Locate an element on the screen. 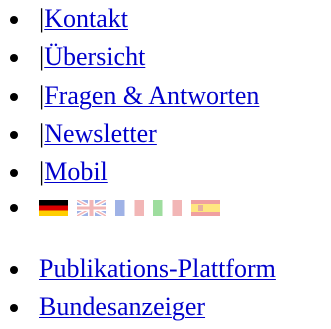 The width and height of the screenshot is (331, 329). list-item-content: |Newsletter is located at coordinates (98, 134).